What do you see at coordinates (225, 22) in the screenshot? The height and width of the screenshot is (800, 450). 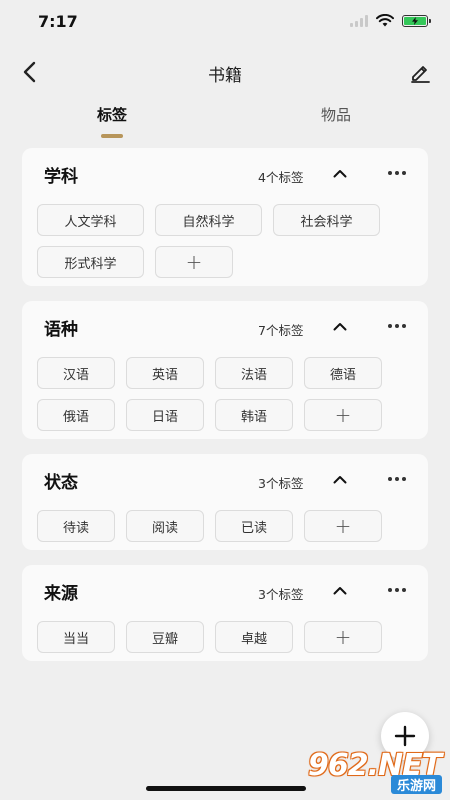 I see `status-bar: 7:17` at bounding box center [225, 22].